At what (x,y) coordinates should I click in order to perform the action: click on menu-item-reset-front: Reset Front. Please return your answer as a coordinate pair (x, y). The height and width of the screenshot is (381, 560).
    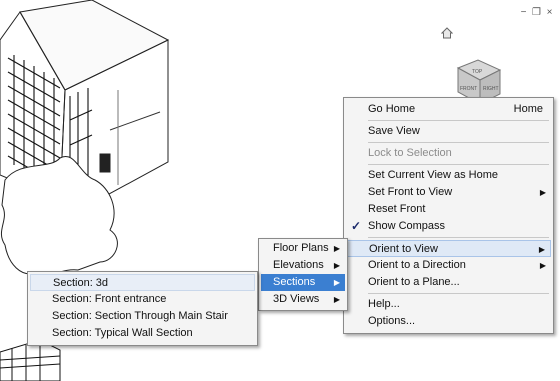
    Looking at the image, I should click on (448, 209).